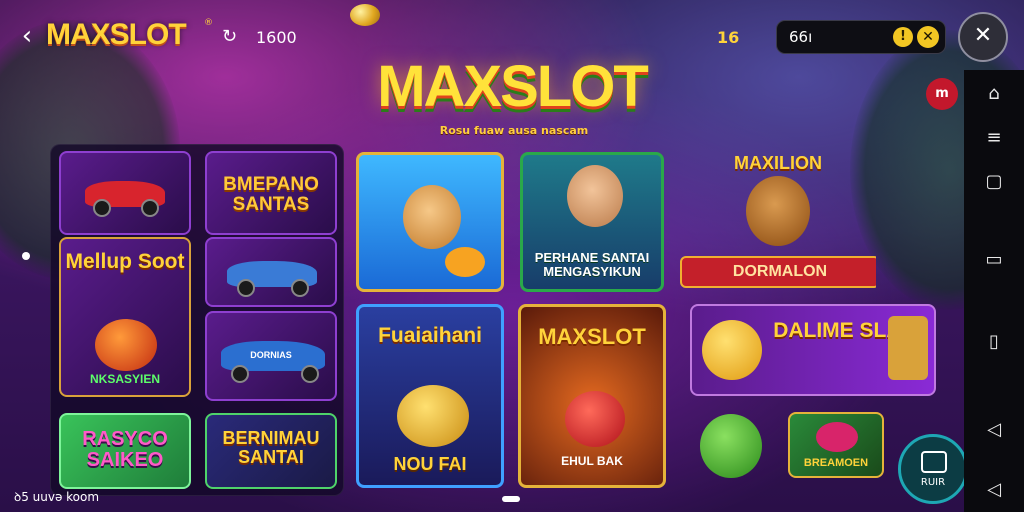 The height and width of the screenshot is (512, 1024). I want to click on tile-banner: DORMALON, so click(778, 272).